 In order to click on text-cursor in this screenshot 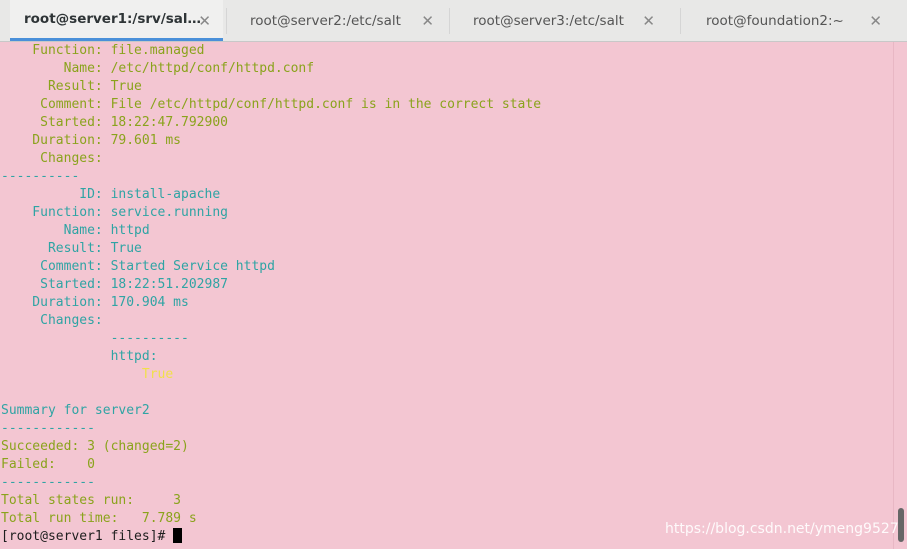, I will do `click(178, 535)`.